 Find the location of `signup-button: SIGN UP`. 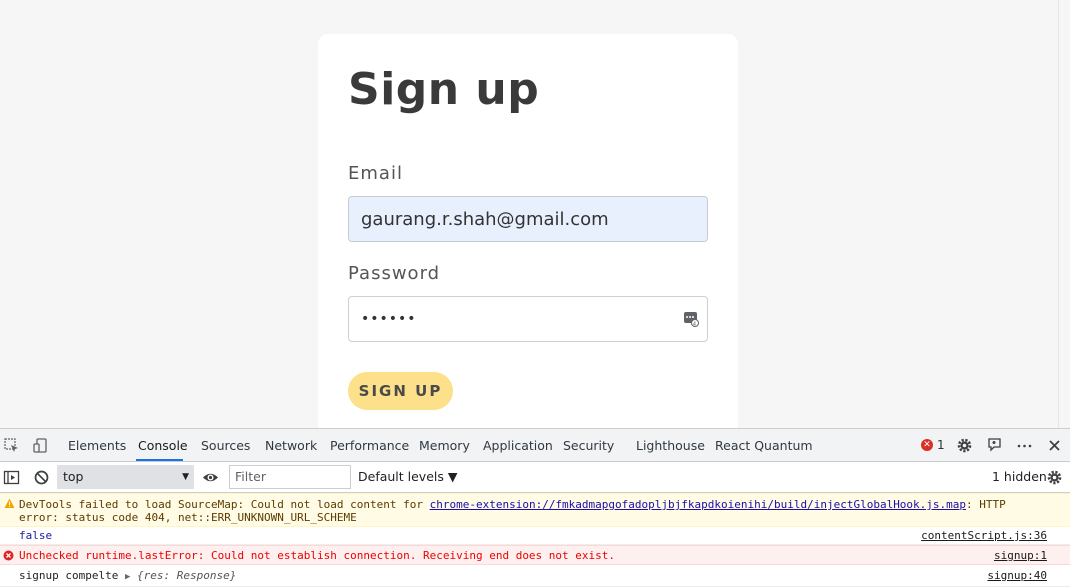

signup-button: SIGN UP is located at coordinates (400, 391).